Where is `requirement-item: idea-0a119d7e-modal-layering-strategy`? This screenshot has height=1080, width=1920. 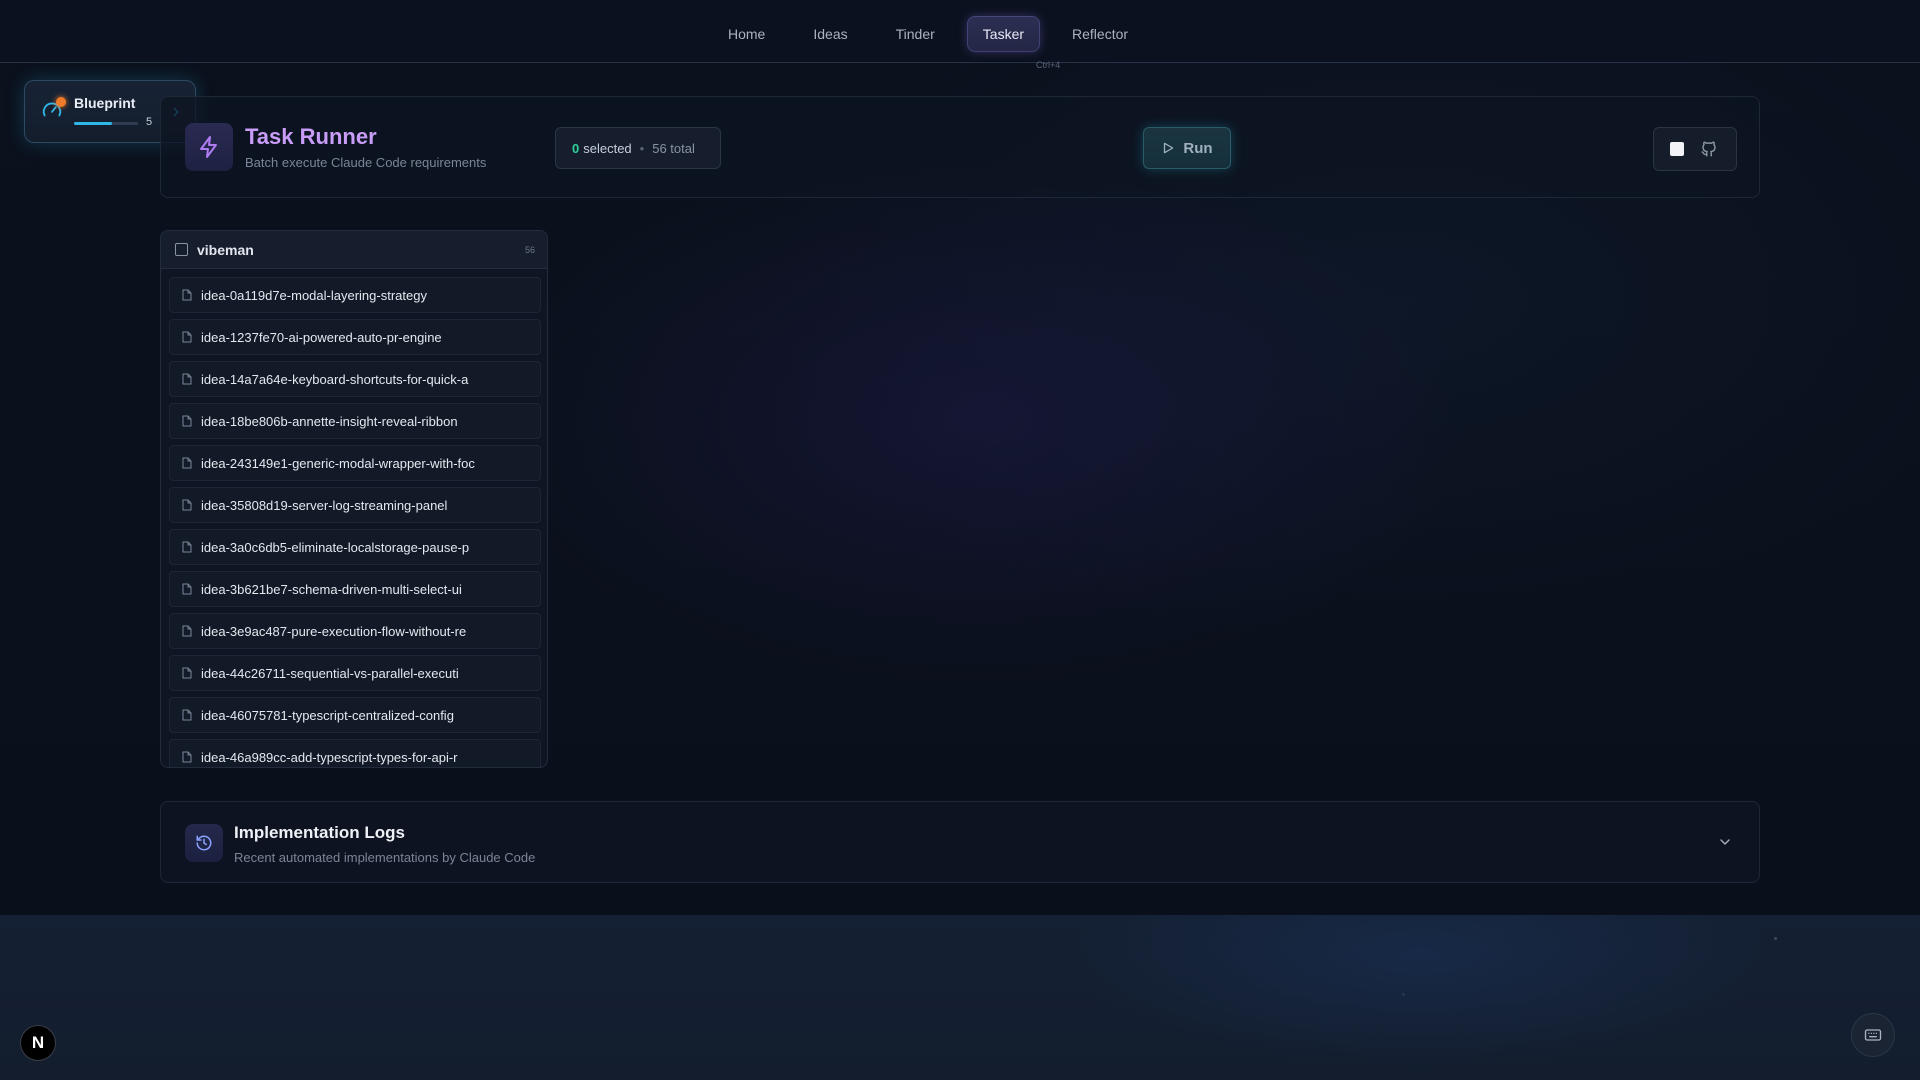
requirement-item: idea-0a119d7e-modal-layering-strategy is located at coordinates (355, 295).